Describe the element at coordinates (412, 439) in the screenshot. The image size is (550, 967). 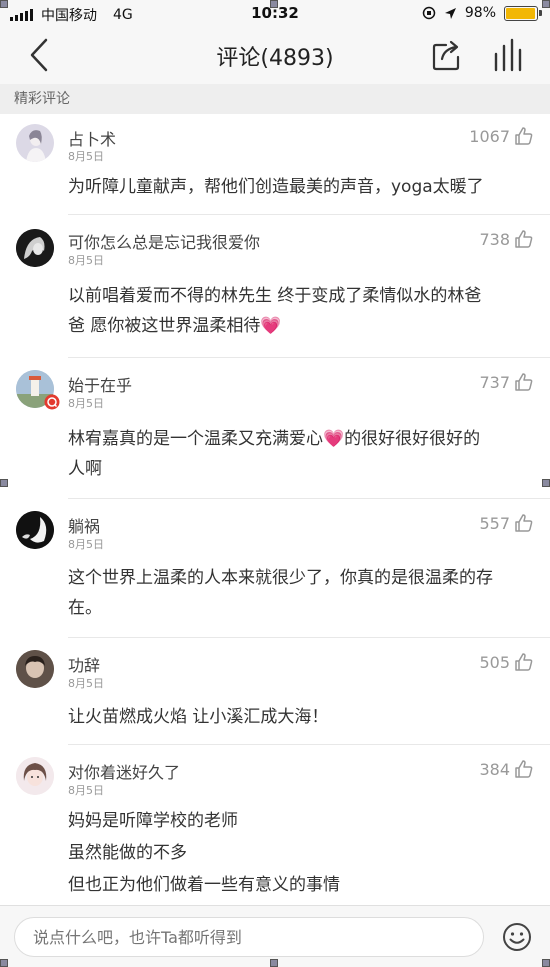
I see `comment-line: 的很好很好很好的` at that location.